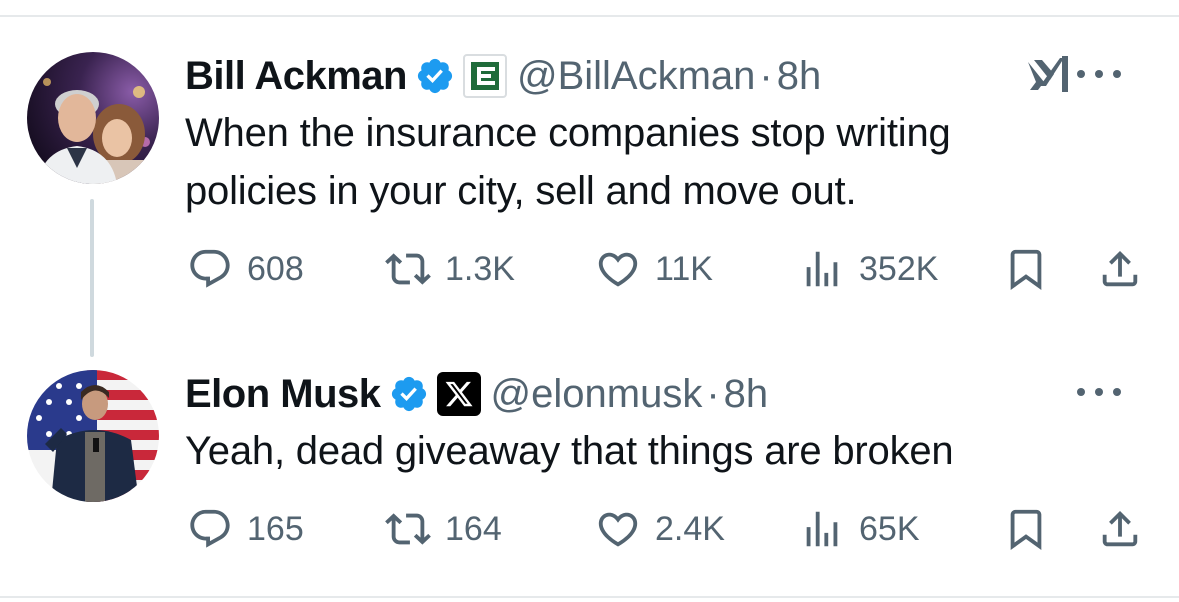 The height and width of the screenshot is (602, 1179). What do you see at coordinates (275, 268) in the screenshot?
I see `reply-count: 608` at bounding box center [275, 268].